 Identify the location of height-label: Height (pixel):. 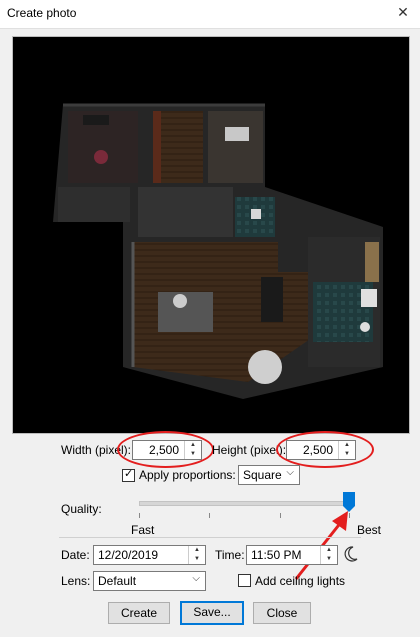
(249, 450).